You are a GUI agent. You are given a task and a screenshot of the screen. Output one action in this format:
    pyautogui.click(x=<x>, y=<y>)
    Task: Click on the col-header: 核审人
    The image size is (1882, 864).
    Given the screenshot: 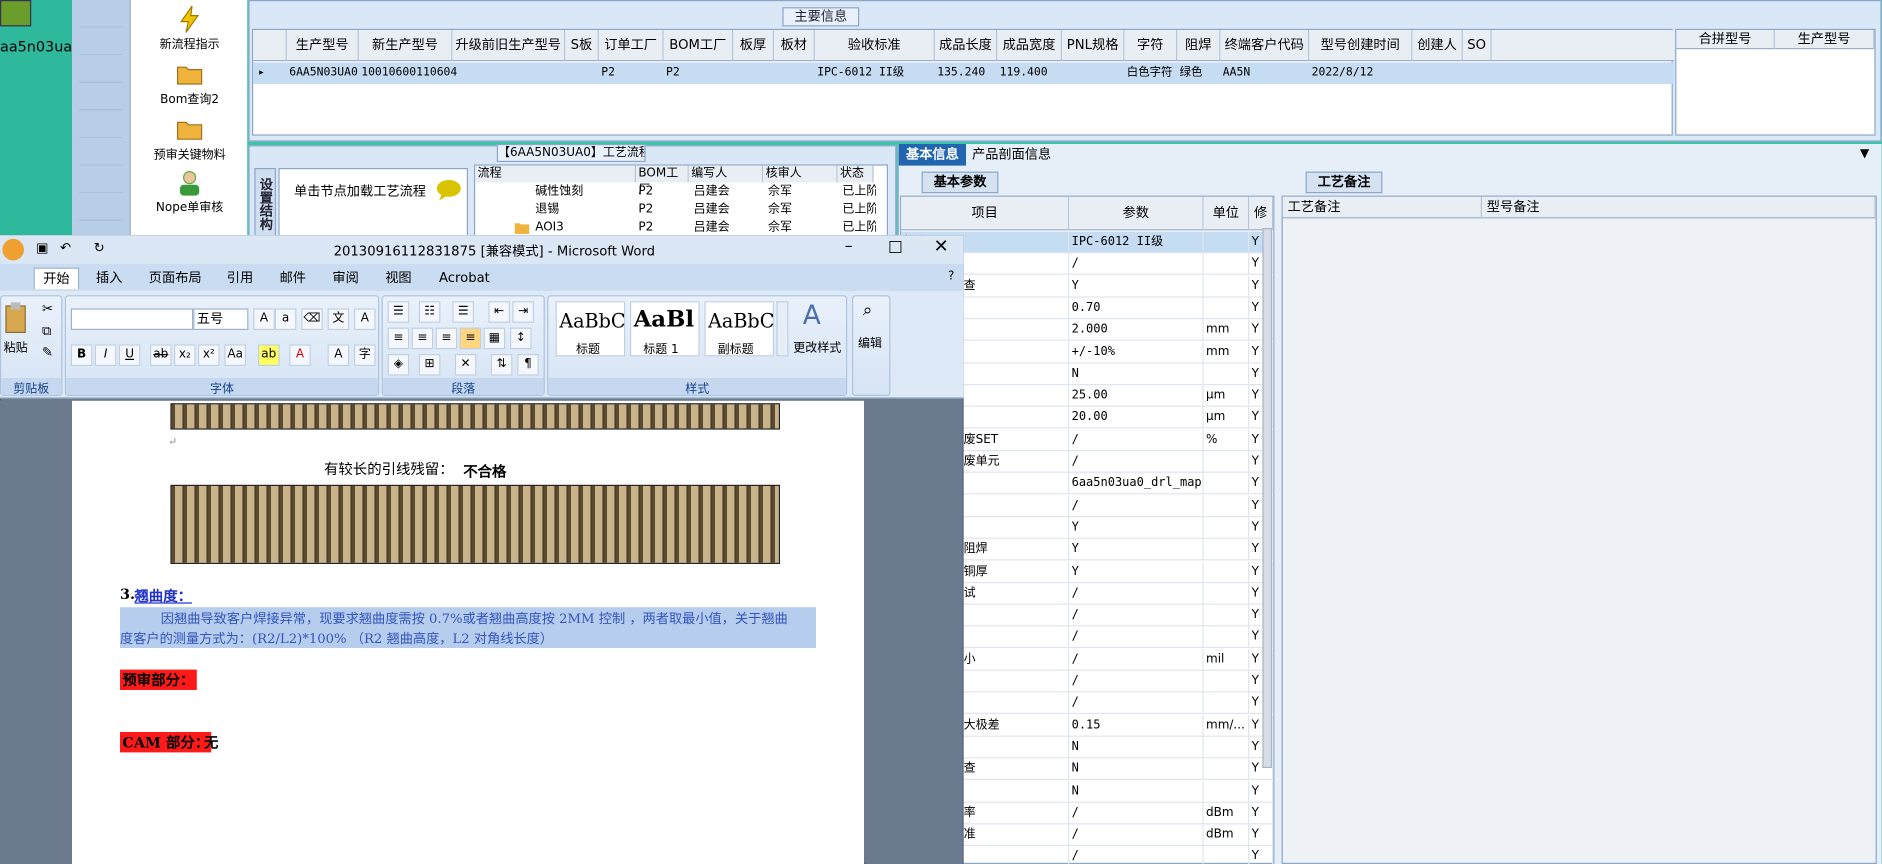 What is the action you would take?
    pyautogui.click(x=800, y=174)
    